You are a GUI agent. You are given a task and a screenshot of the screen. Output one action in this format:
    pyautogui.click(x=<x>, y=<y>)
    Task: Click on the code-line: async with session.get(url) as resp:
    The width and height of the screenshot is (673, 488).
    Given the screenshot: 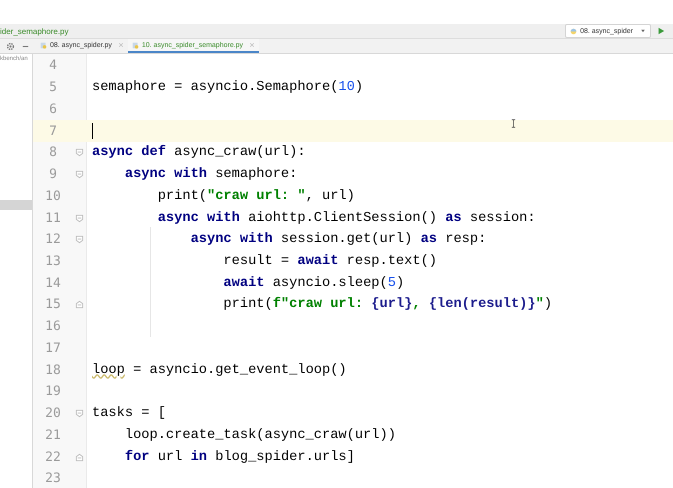 What is the action you would take?
    pyautogui.click(x=338, y=240)
    